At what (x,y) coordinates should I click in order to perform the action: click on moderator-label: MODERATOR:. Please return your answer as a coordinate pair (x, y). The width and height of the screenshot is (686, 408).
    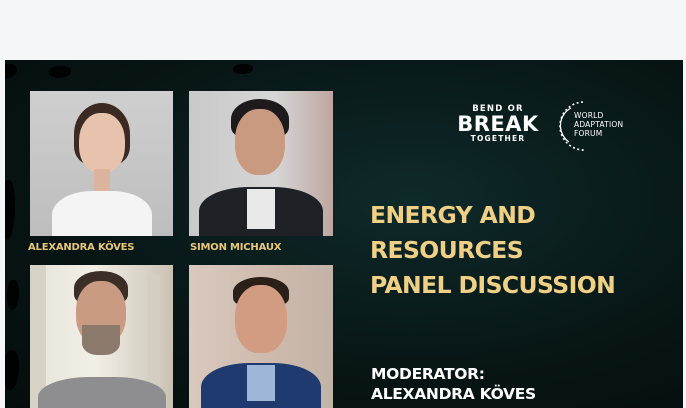
    Looking at the image, I should click on (428, 374).